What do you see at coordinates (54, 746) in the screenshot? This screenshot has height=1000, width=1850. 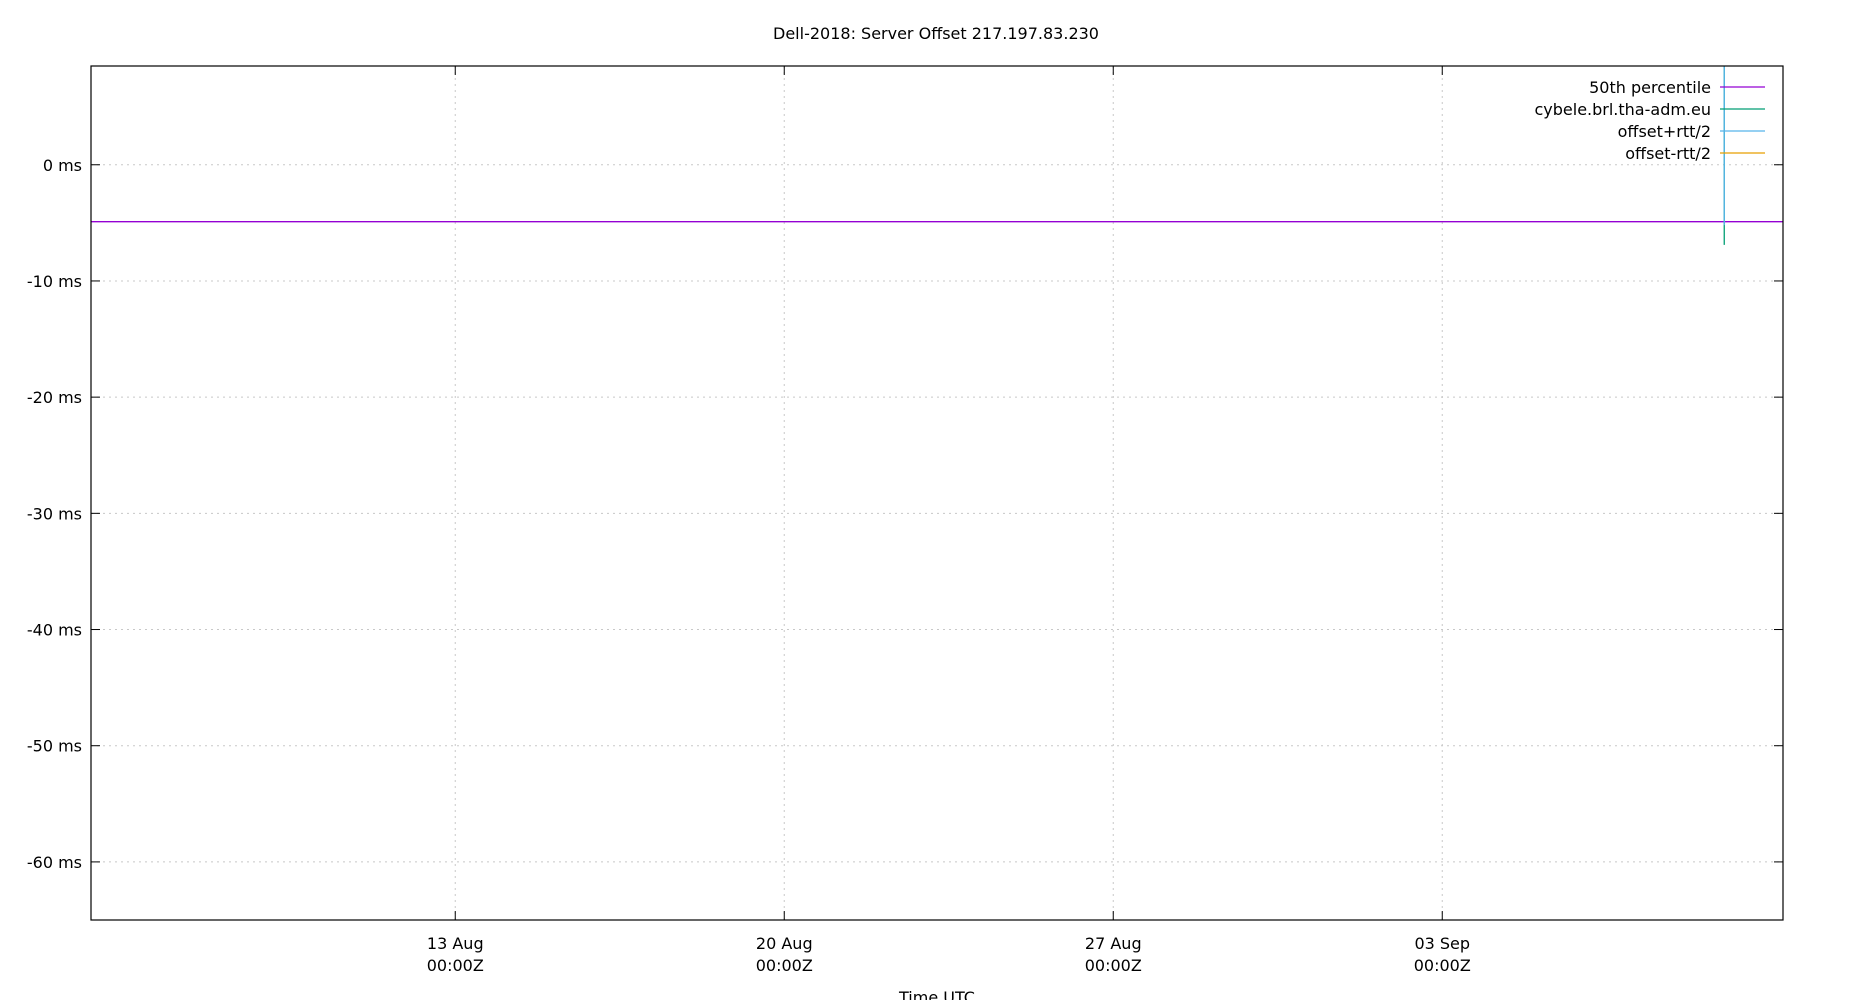 I see `y-tick-label: -50 ms` at bounding box center [54, 746].